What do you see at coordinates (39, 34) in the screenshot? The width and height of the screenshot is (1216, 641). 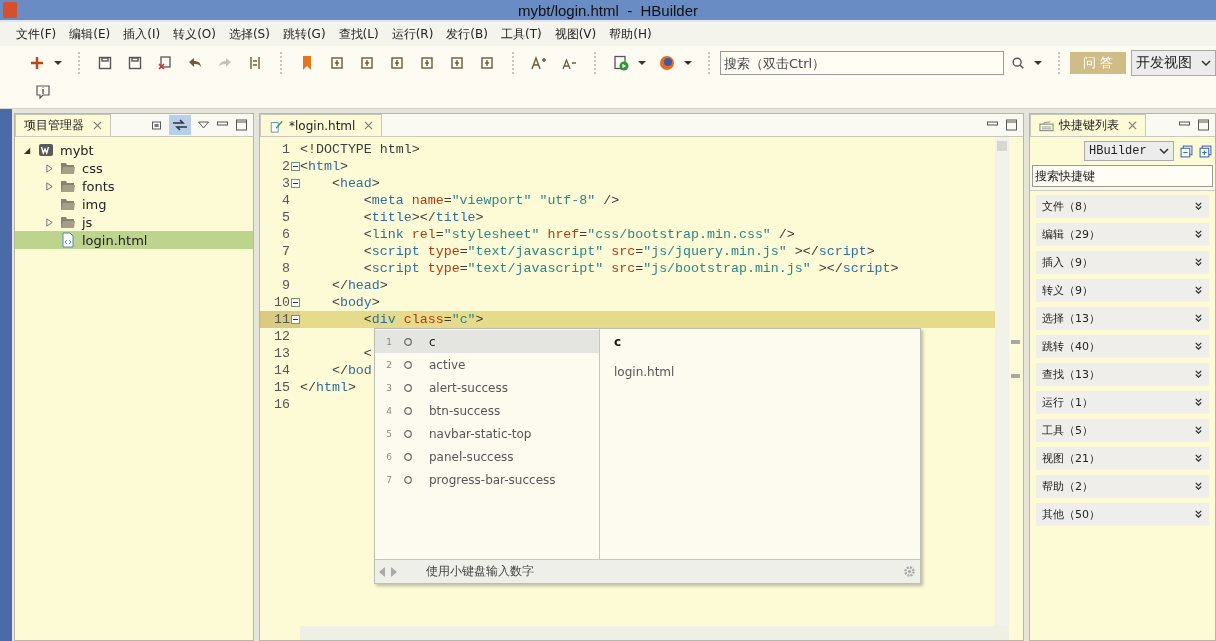 I see `menu-item: 文件(F)` at bounding box center [39, 34].